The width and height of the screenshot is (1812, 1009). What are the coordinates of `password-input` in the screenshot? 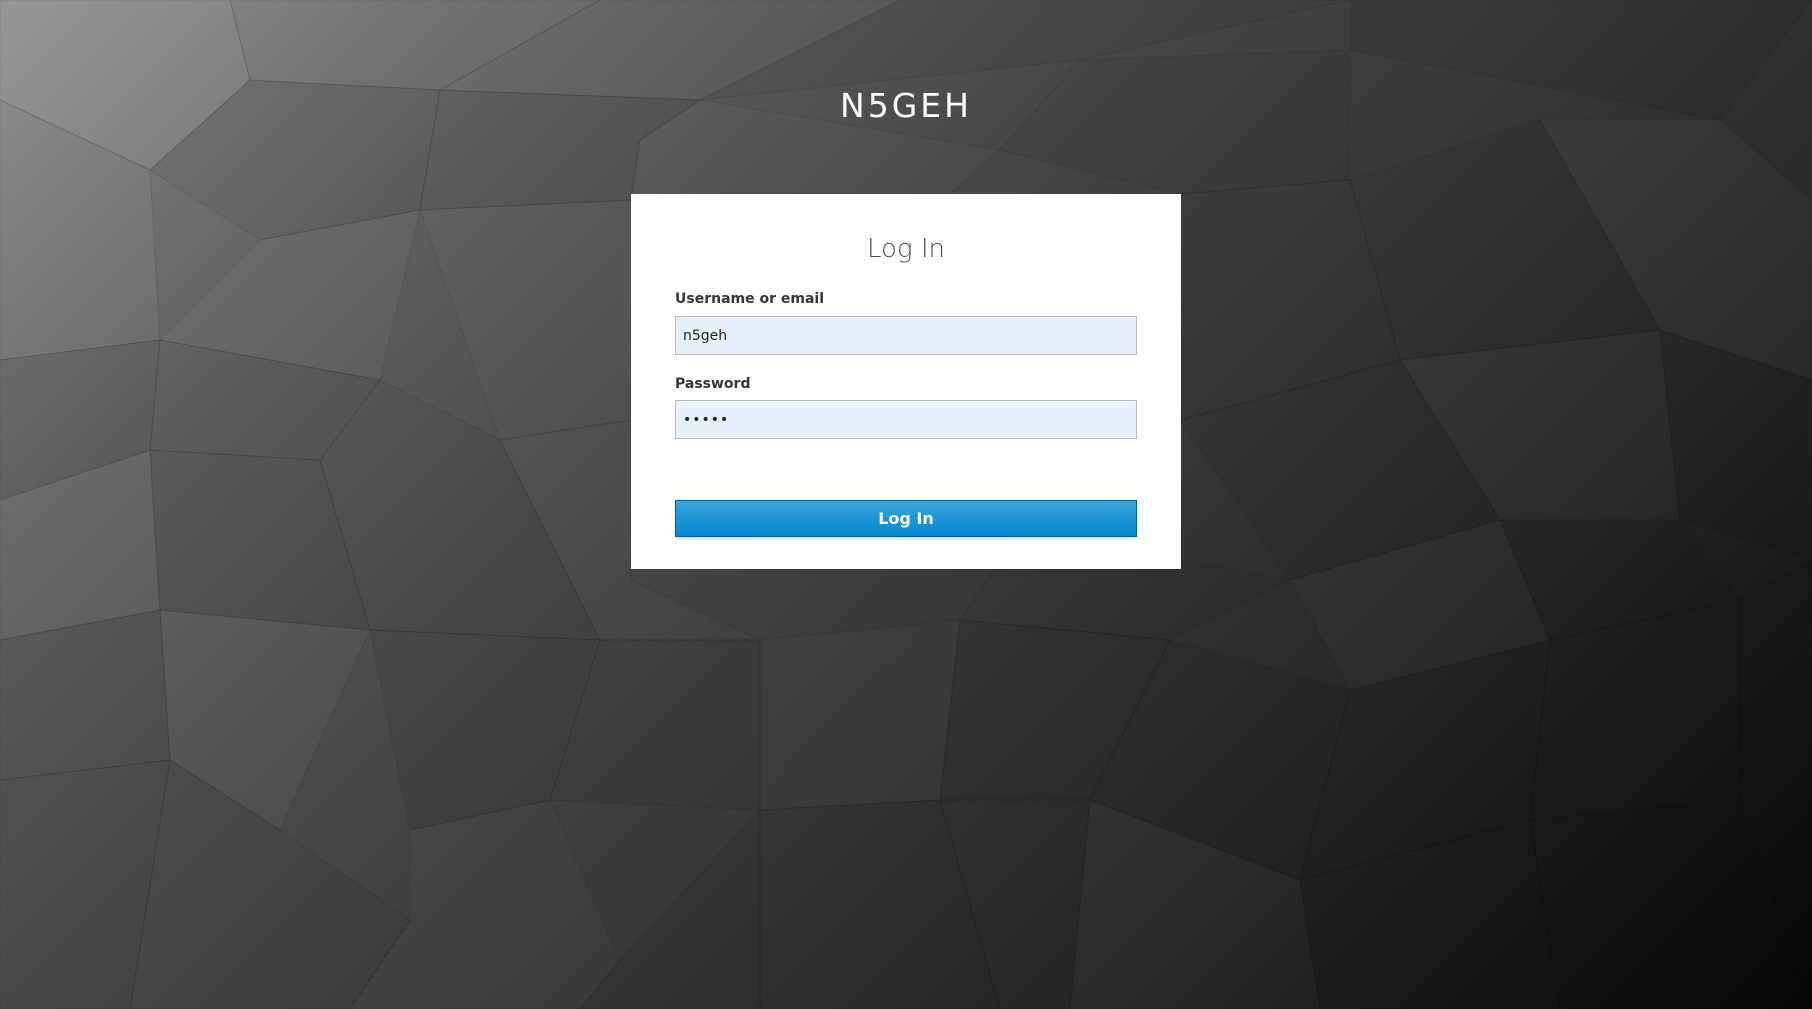 It's located at (906, 419).